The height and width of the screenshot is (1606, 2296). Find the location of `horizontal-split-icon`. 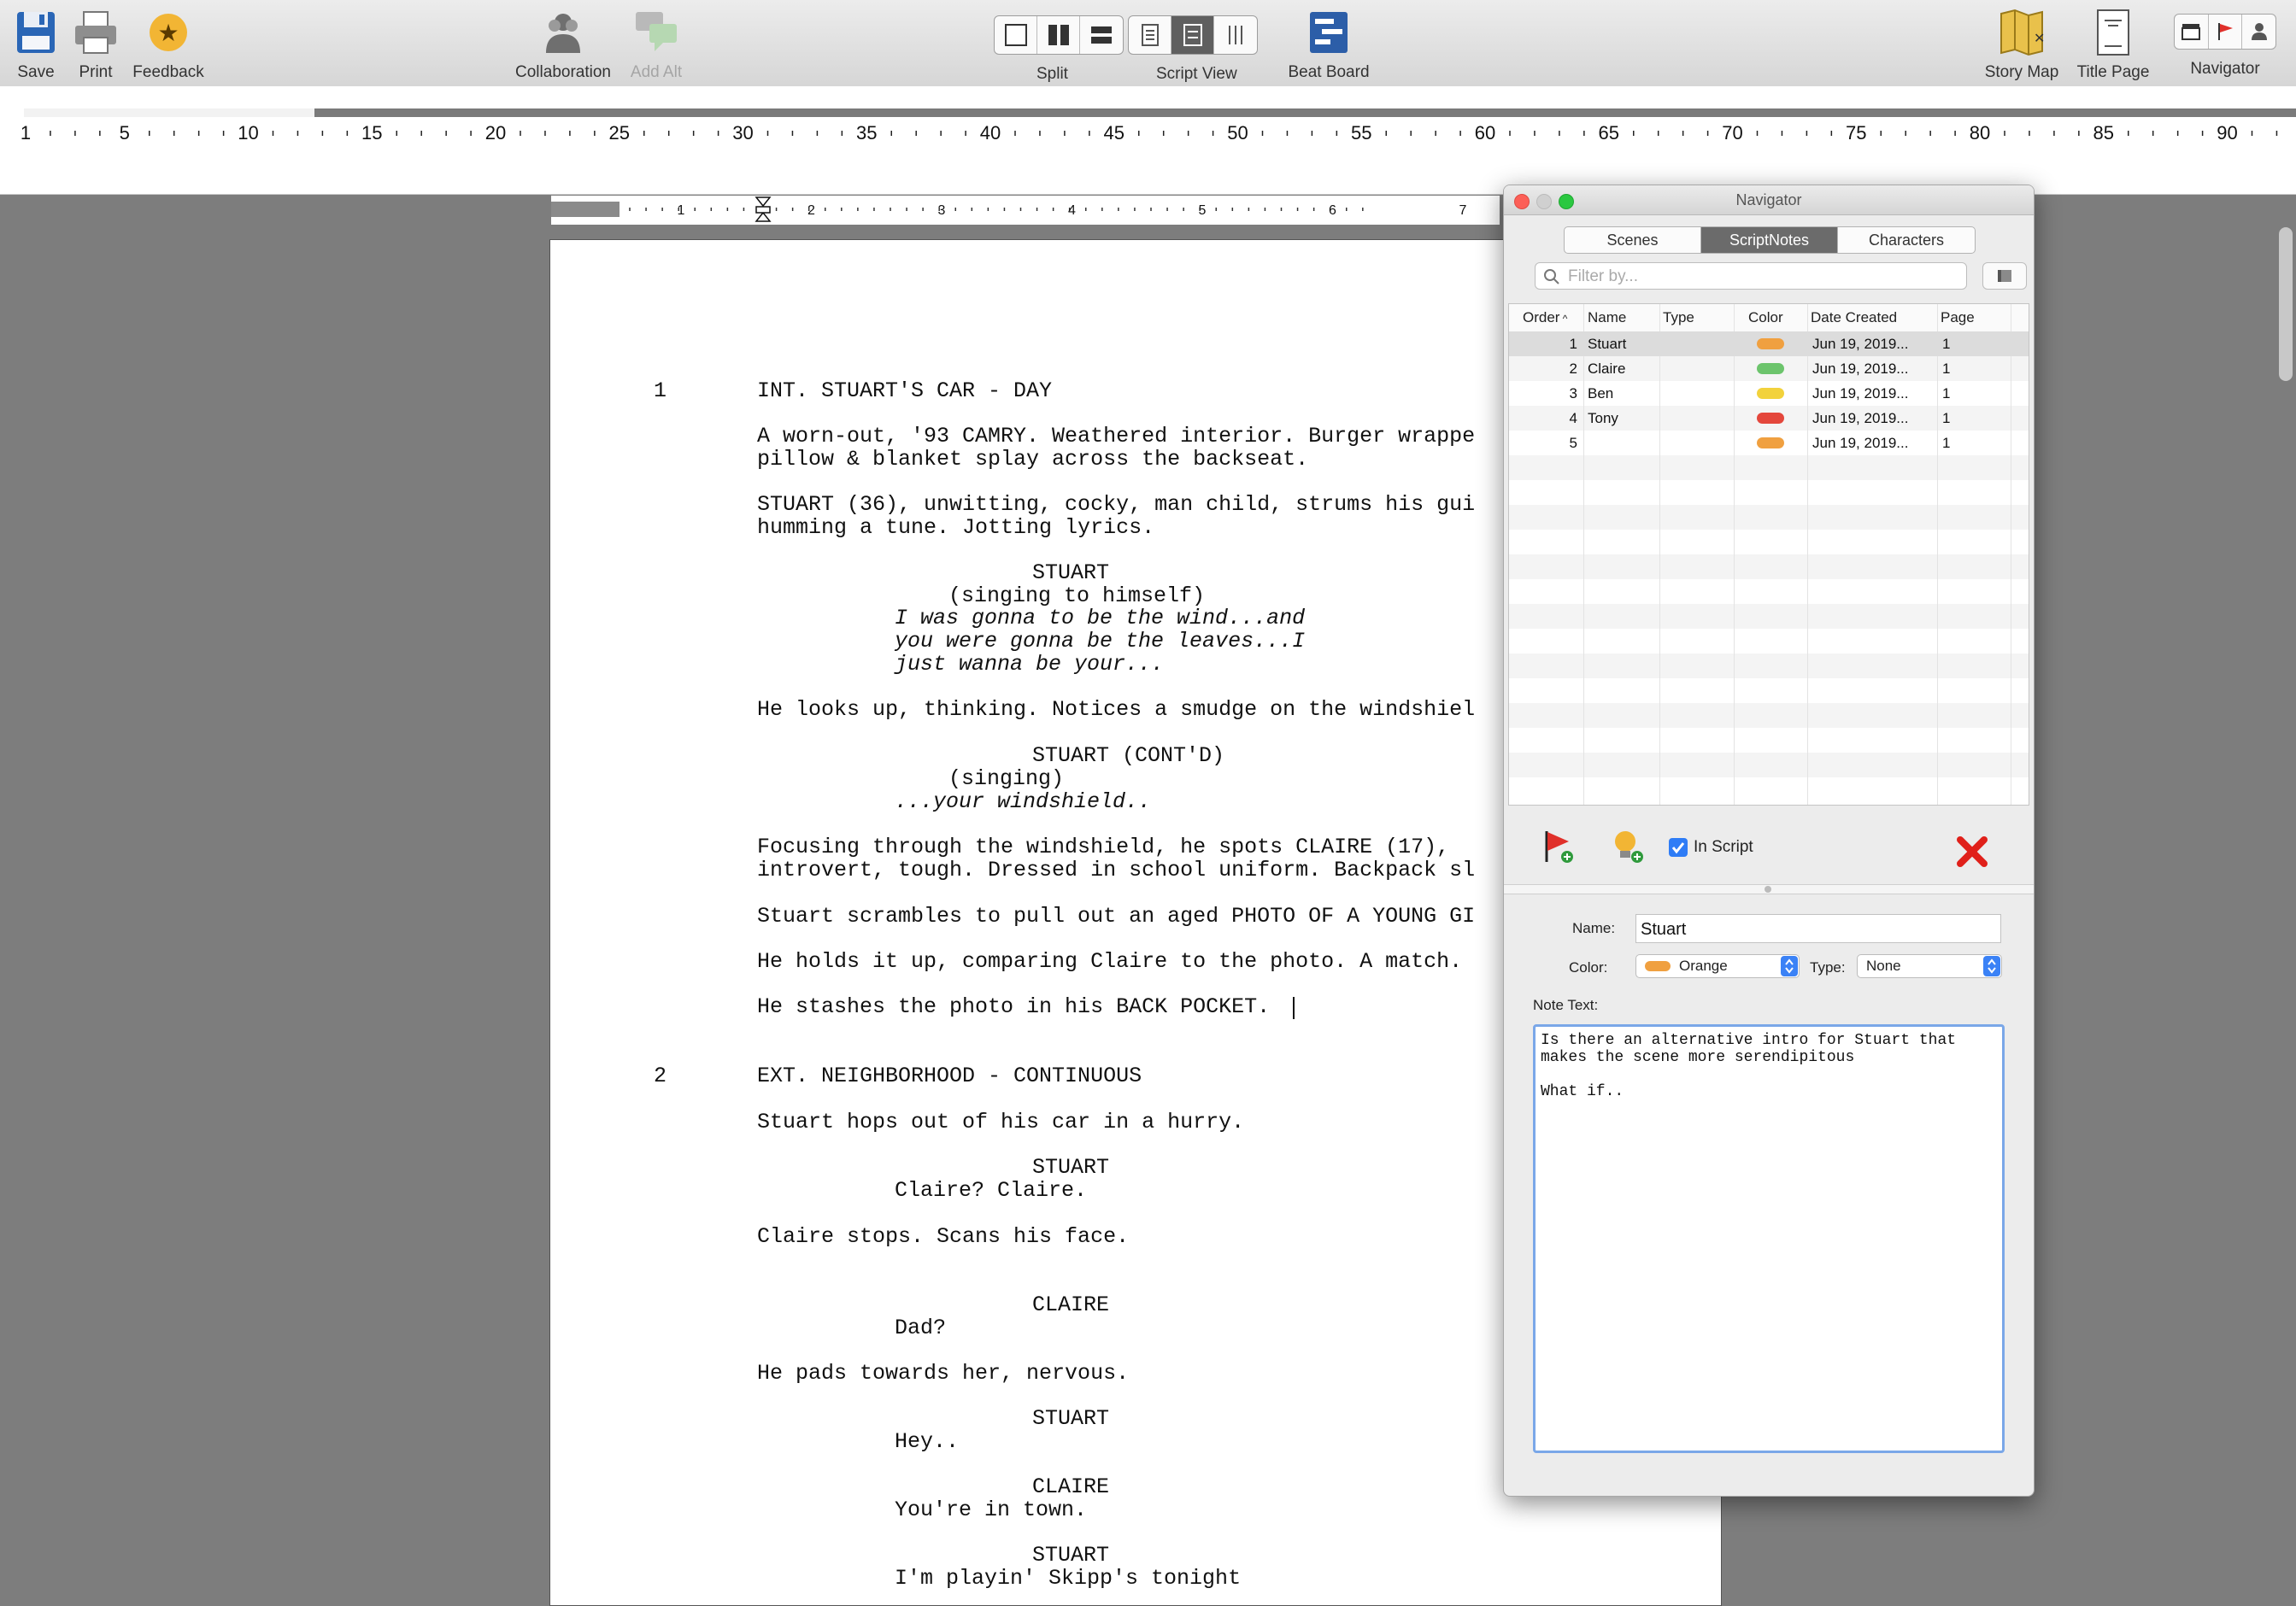

horizontal-split-icon is located at coordinates (1101, 35).